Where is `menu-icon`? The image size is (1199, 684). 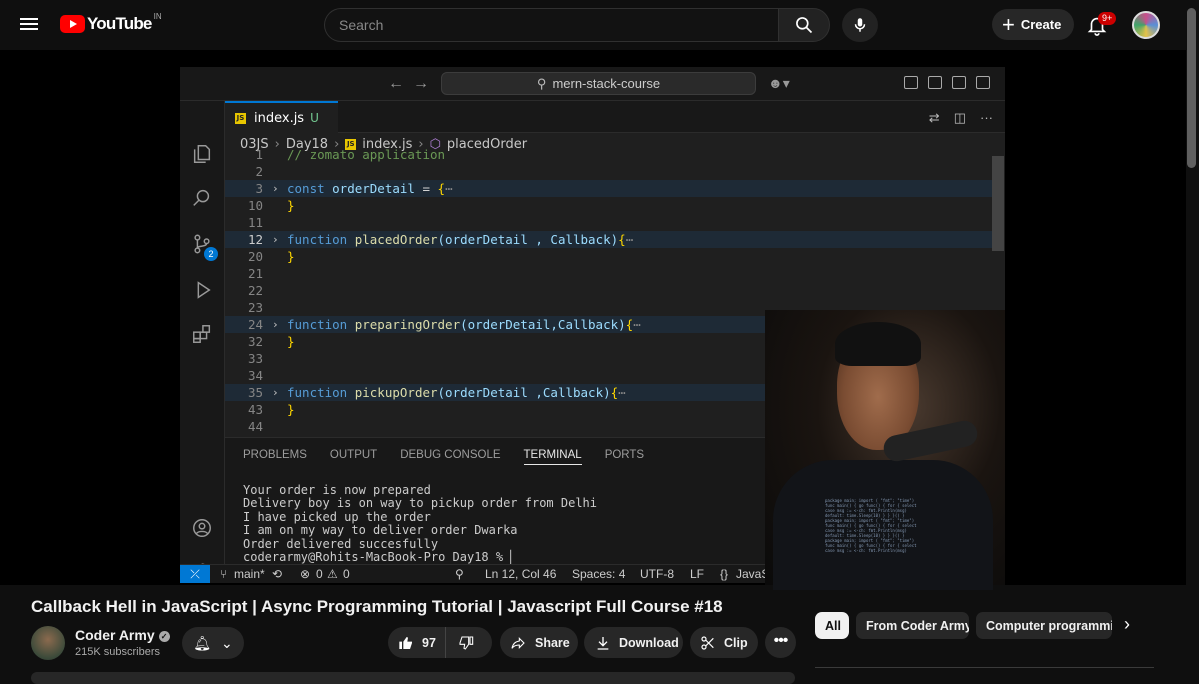 menu-icon is located at coordinates (30, 24).